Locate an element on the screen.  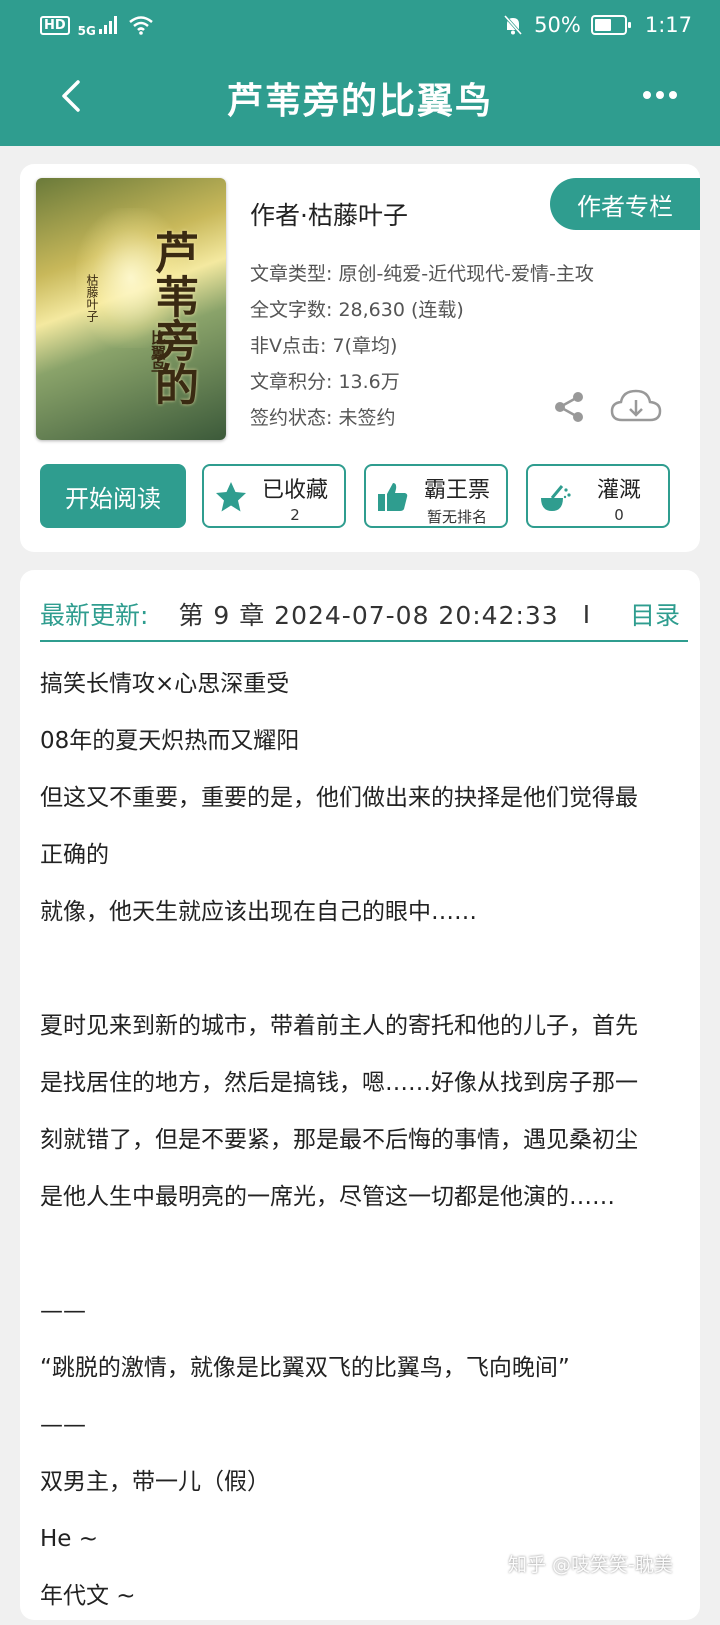
synopsis-line: 双男主，带一儿（假） is located at coordinates (155, 1482).